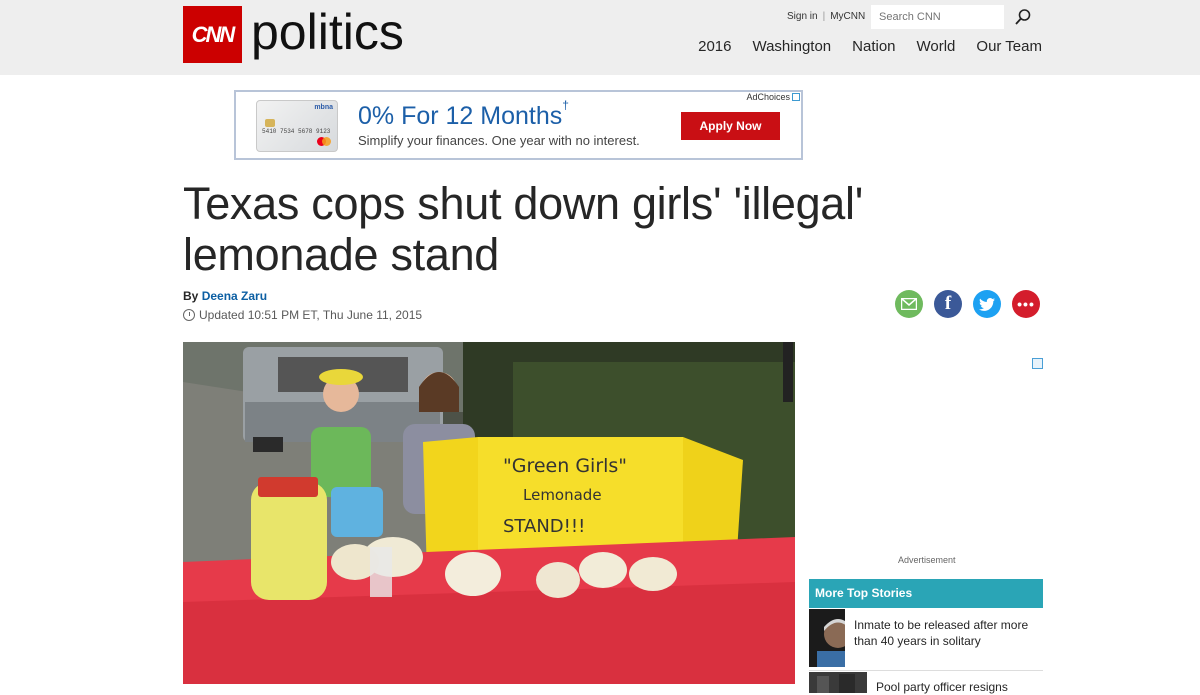  What do you see at coordinates (927, 560) in the screenshot?
I see `advertisement-label: Advertisement` at bounding box center [927, 560].